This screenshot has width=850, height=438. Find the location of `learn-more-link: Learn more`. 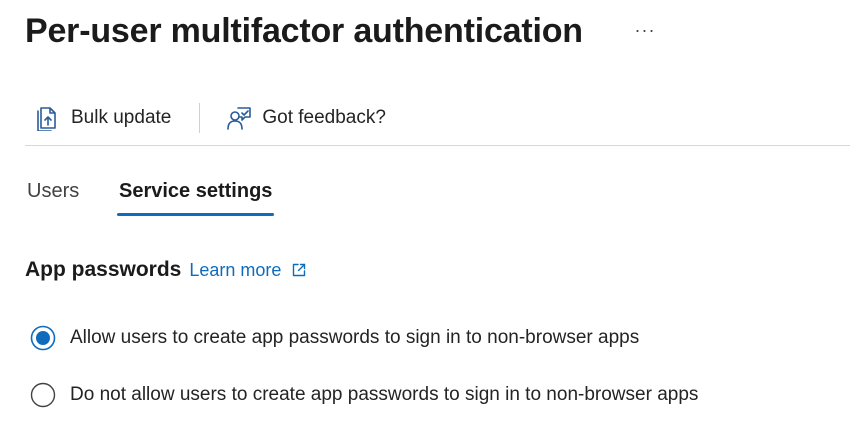

learn-more-link: Learn more is located at coordinates (248, 270).